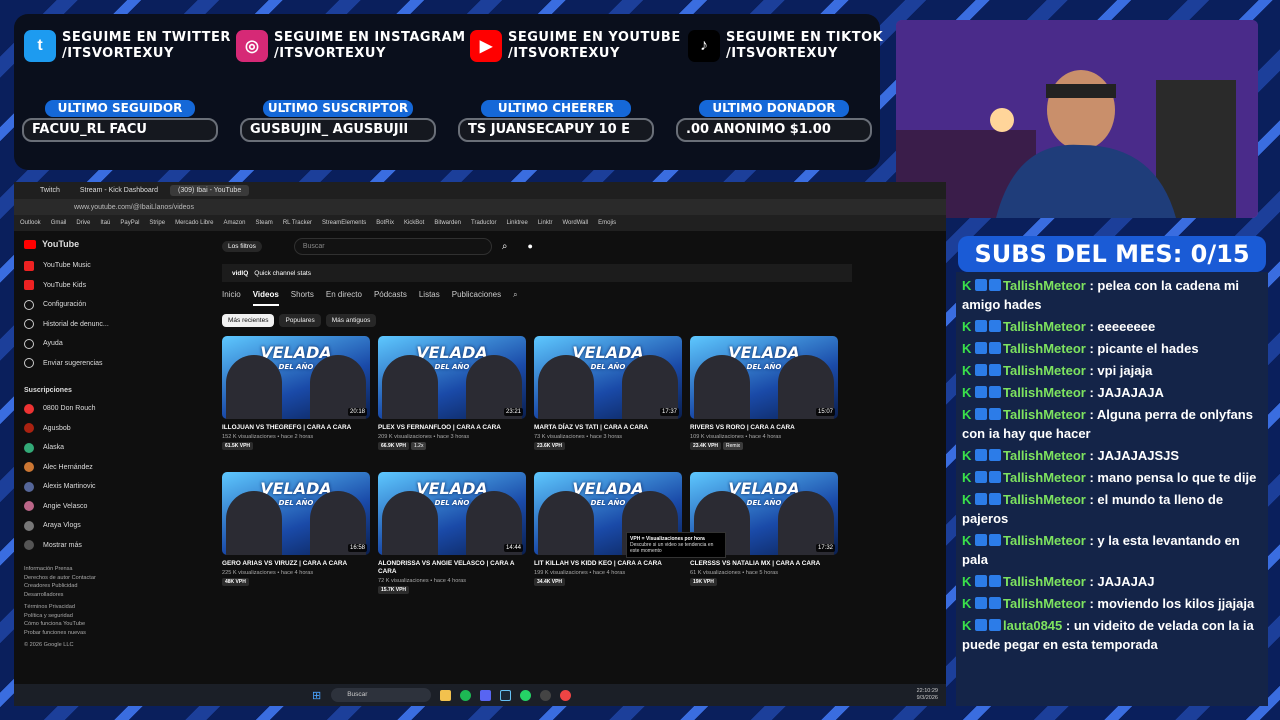 The height and width of the screenshot is (720, 1280). Describe the element at coordinates (381, 695) in the screenshot. I see `taskbar-search: Buscar` at that location.